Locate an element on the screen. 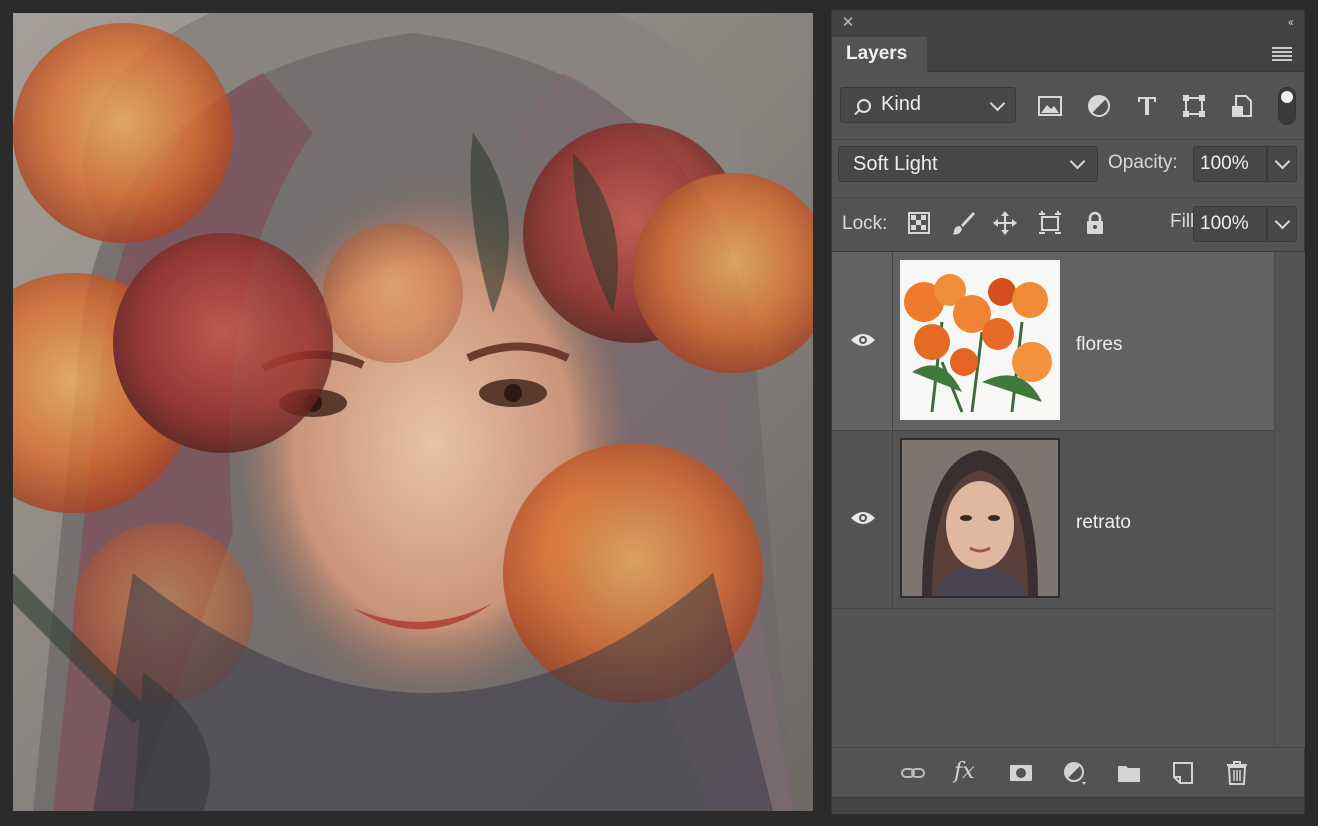 The width and height of the screenshot is (1318, 826). opacity-label: Opacity: is located at coordinates (1143, 162).